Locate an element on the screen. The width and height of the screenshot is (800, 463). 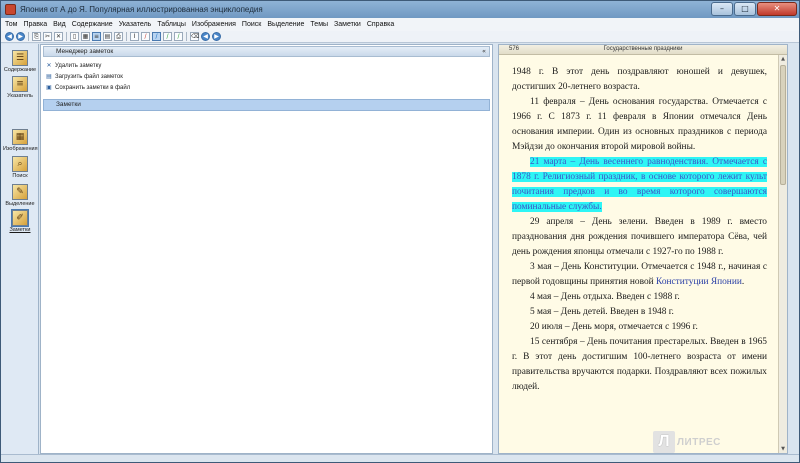
images-icon: ▦ is located at coordinates (20, 137).